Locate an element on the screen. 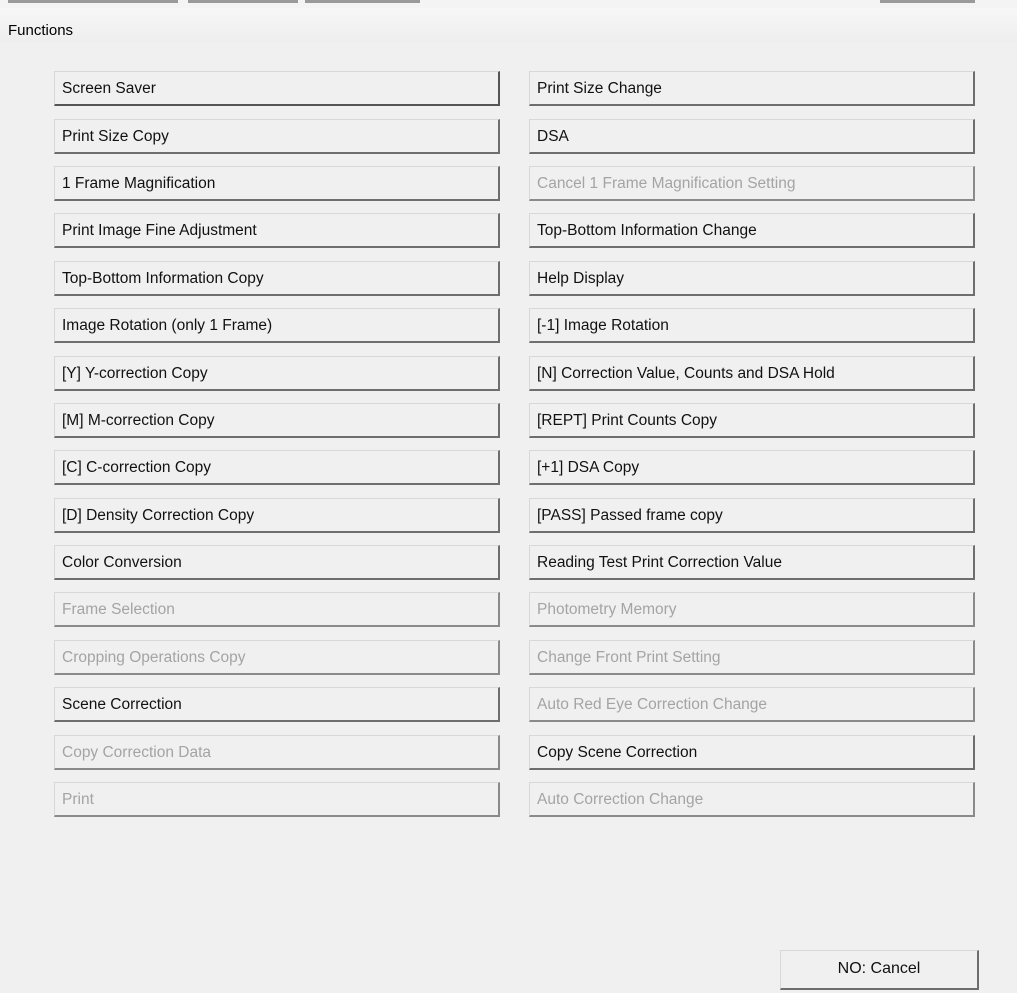  passed-frame-copy-button: [PASS] Passed frame copy is located at coordinates (752, 515).